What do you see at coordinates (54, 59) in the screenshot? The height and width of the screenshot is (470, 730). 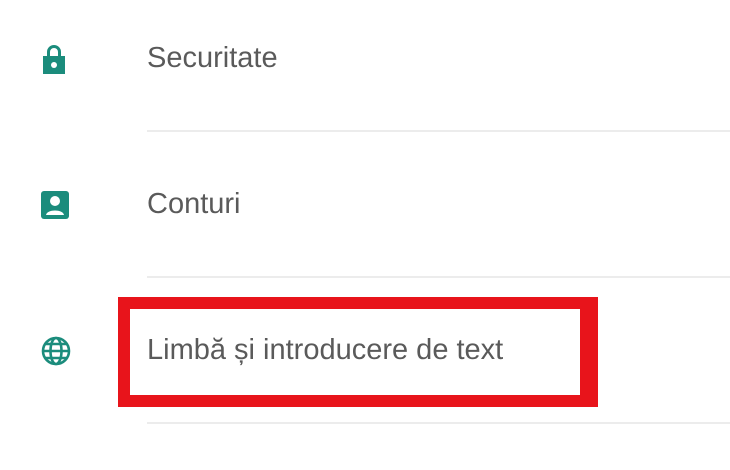 I see `lock-icon` at bounding box center [54, 59].